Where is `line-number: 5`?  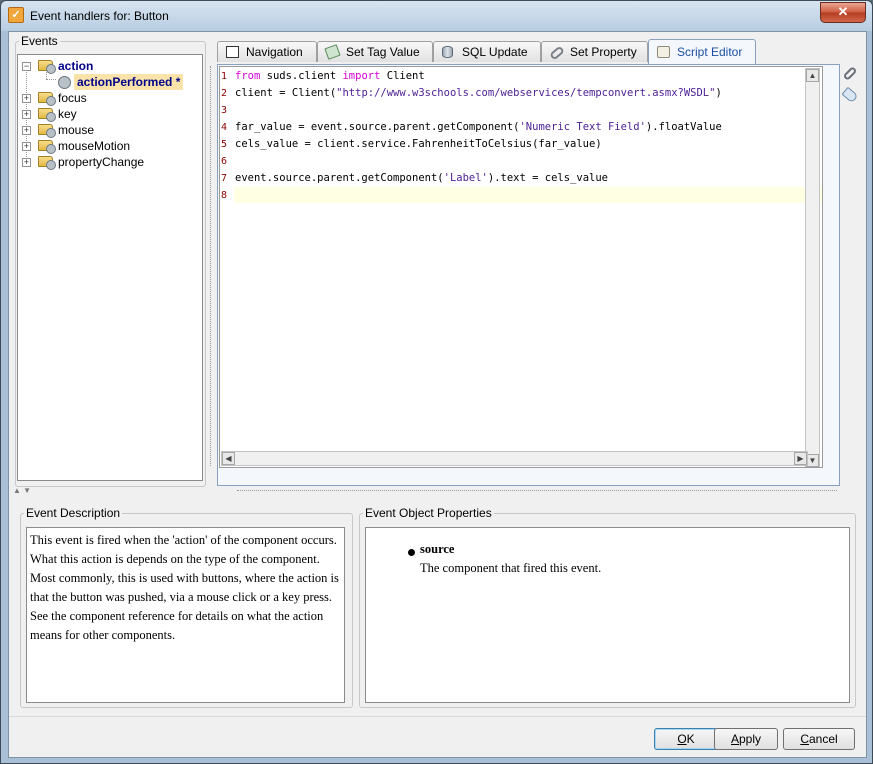 line-number: 5 is located at coordinates (224, 144).